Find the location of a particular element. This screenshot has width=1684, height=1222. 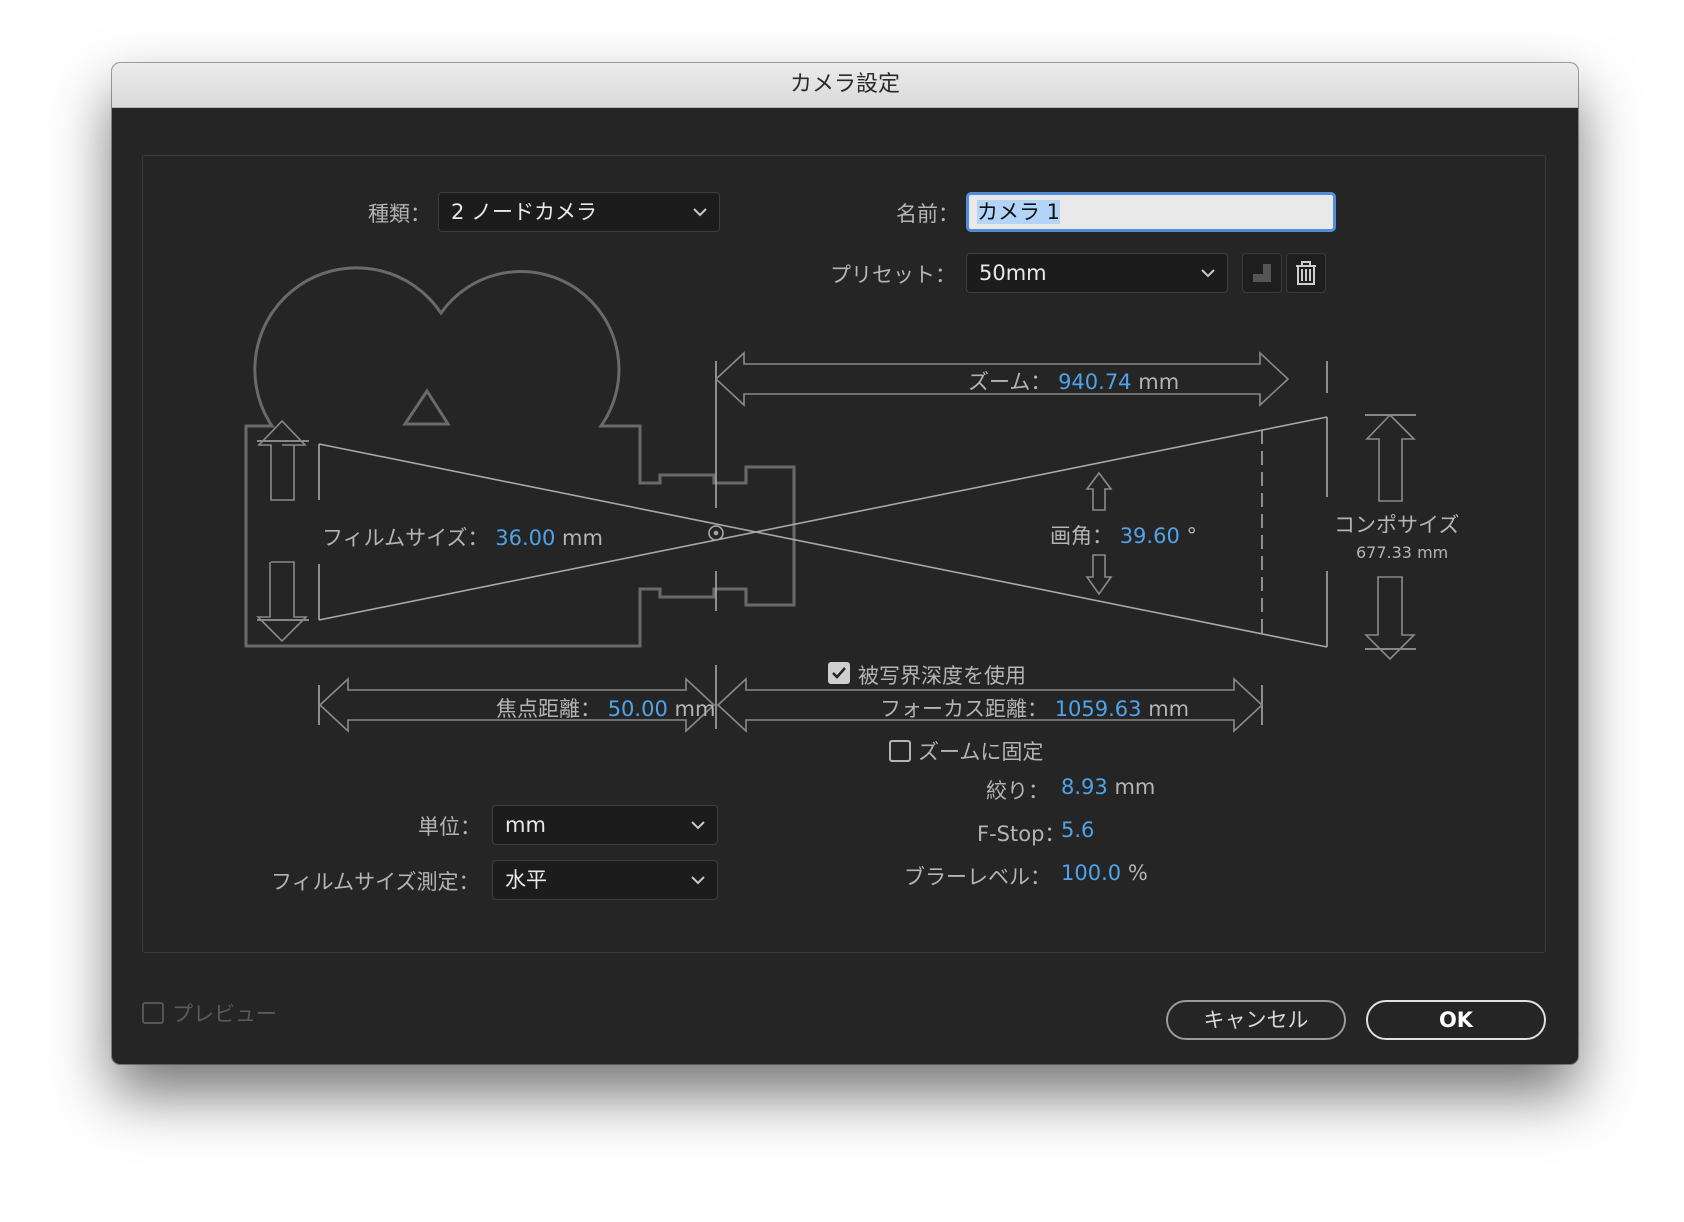

angle-readout: 画角： 39.60 ° is located at coordinates (1123, 535).